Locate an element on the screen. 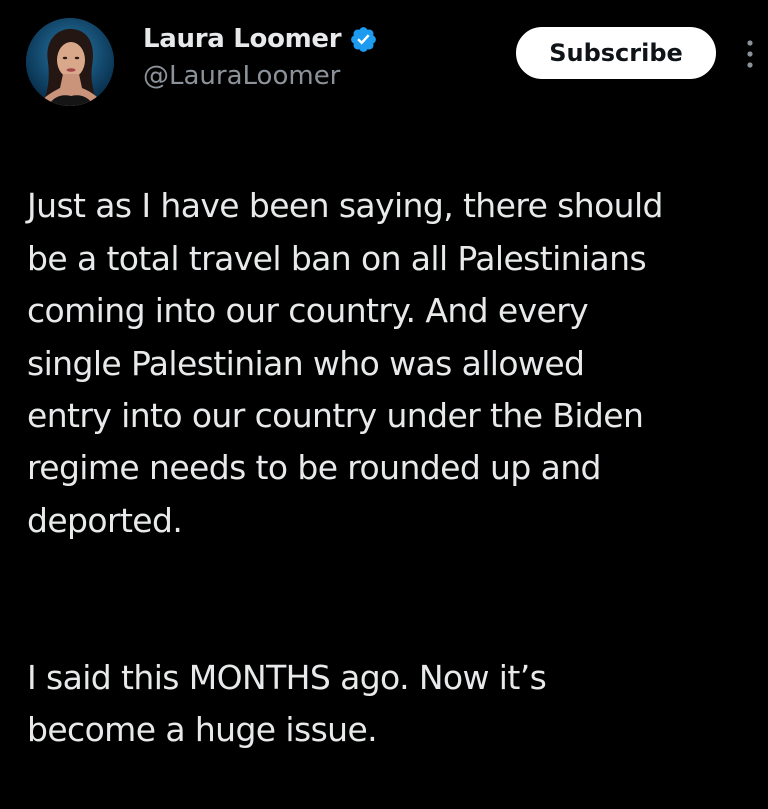  avatar is located at coordinates (70, 62).